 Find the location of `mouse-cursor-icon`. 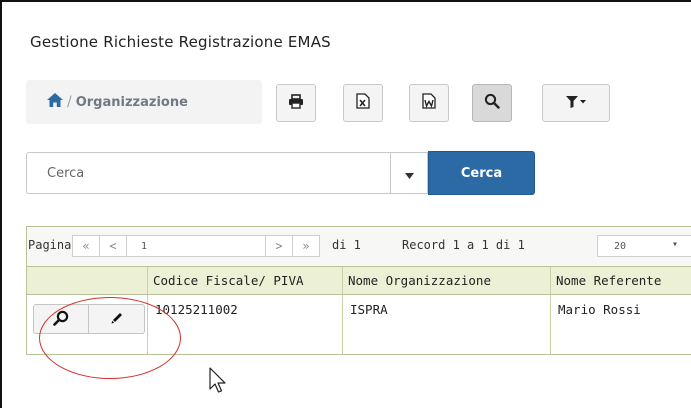

mouse-cursor-icon is located at coordinates (218, 383).